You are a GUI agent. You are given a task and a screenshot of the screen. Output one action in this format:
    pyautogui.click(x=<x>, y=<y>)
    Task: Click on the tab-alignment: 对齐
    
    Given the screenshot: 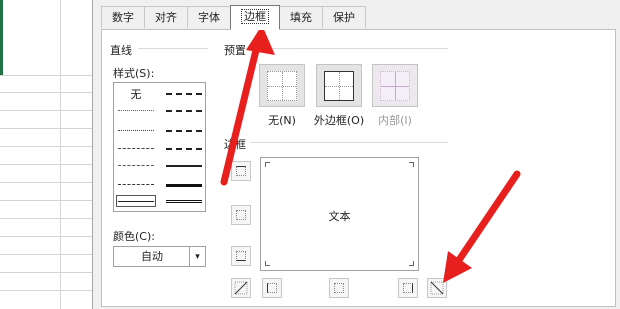 What is the action you would take?
    pyautogui.click(x=166, y=17)
    